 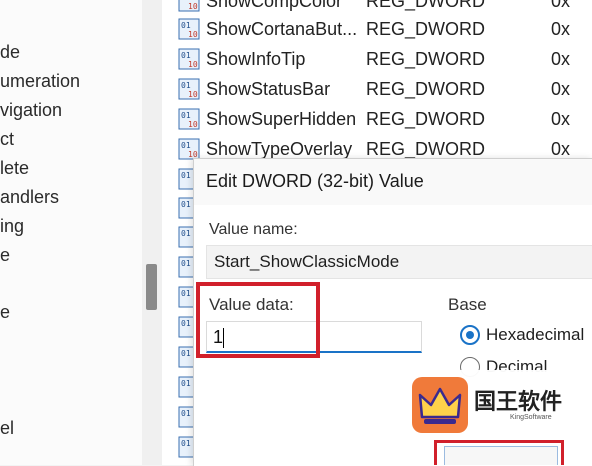 What do you see at coordinates (281, 119) in the screenshot?
I see `value-name: ShowSuperHidden` at bounding box center [281, 119].